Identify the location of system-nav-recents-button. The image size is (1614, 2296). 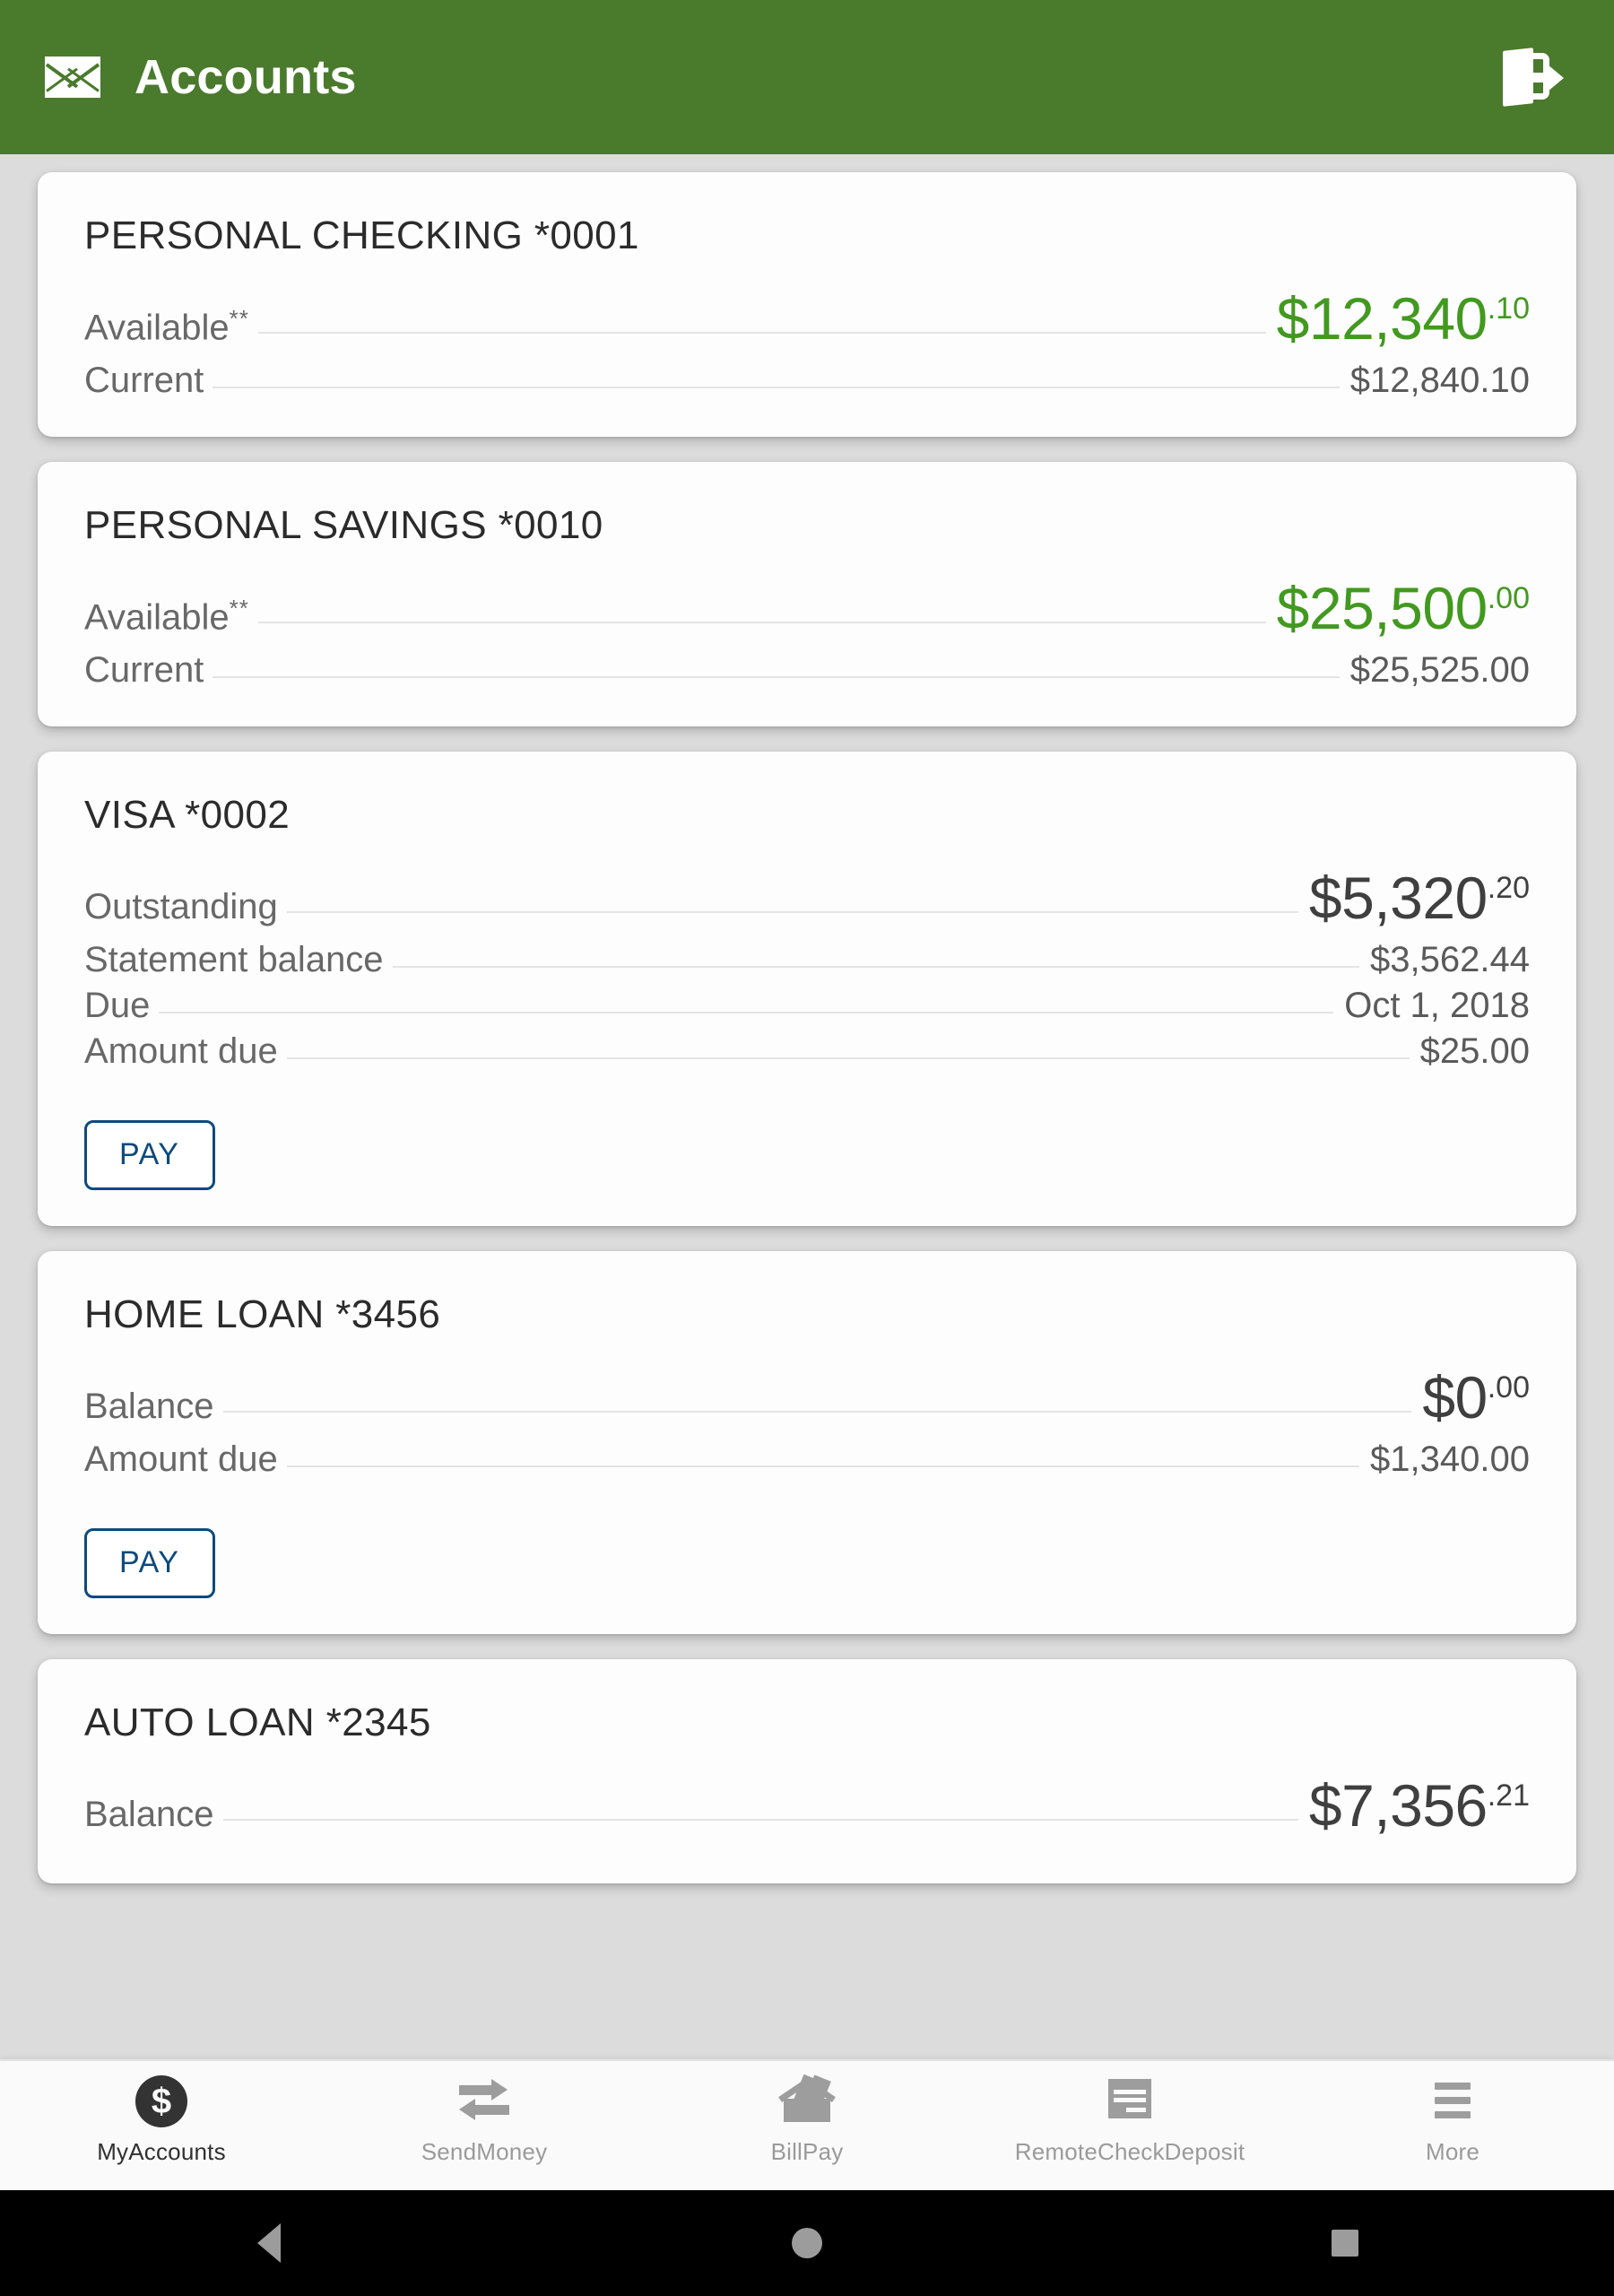
(1345, 2243).